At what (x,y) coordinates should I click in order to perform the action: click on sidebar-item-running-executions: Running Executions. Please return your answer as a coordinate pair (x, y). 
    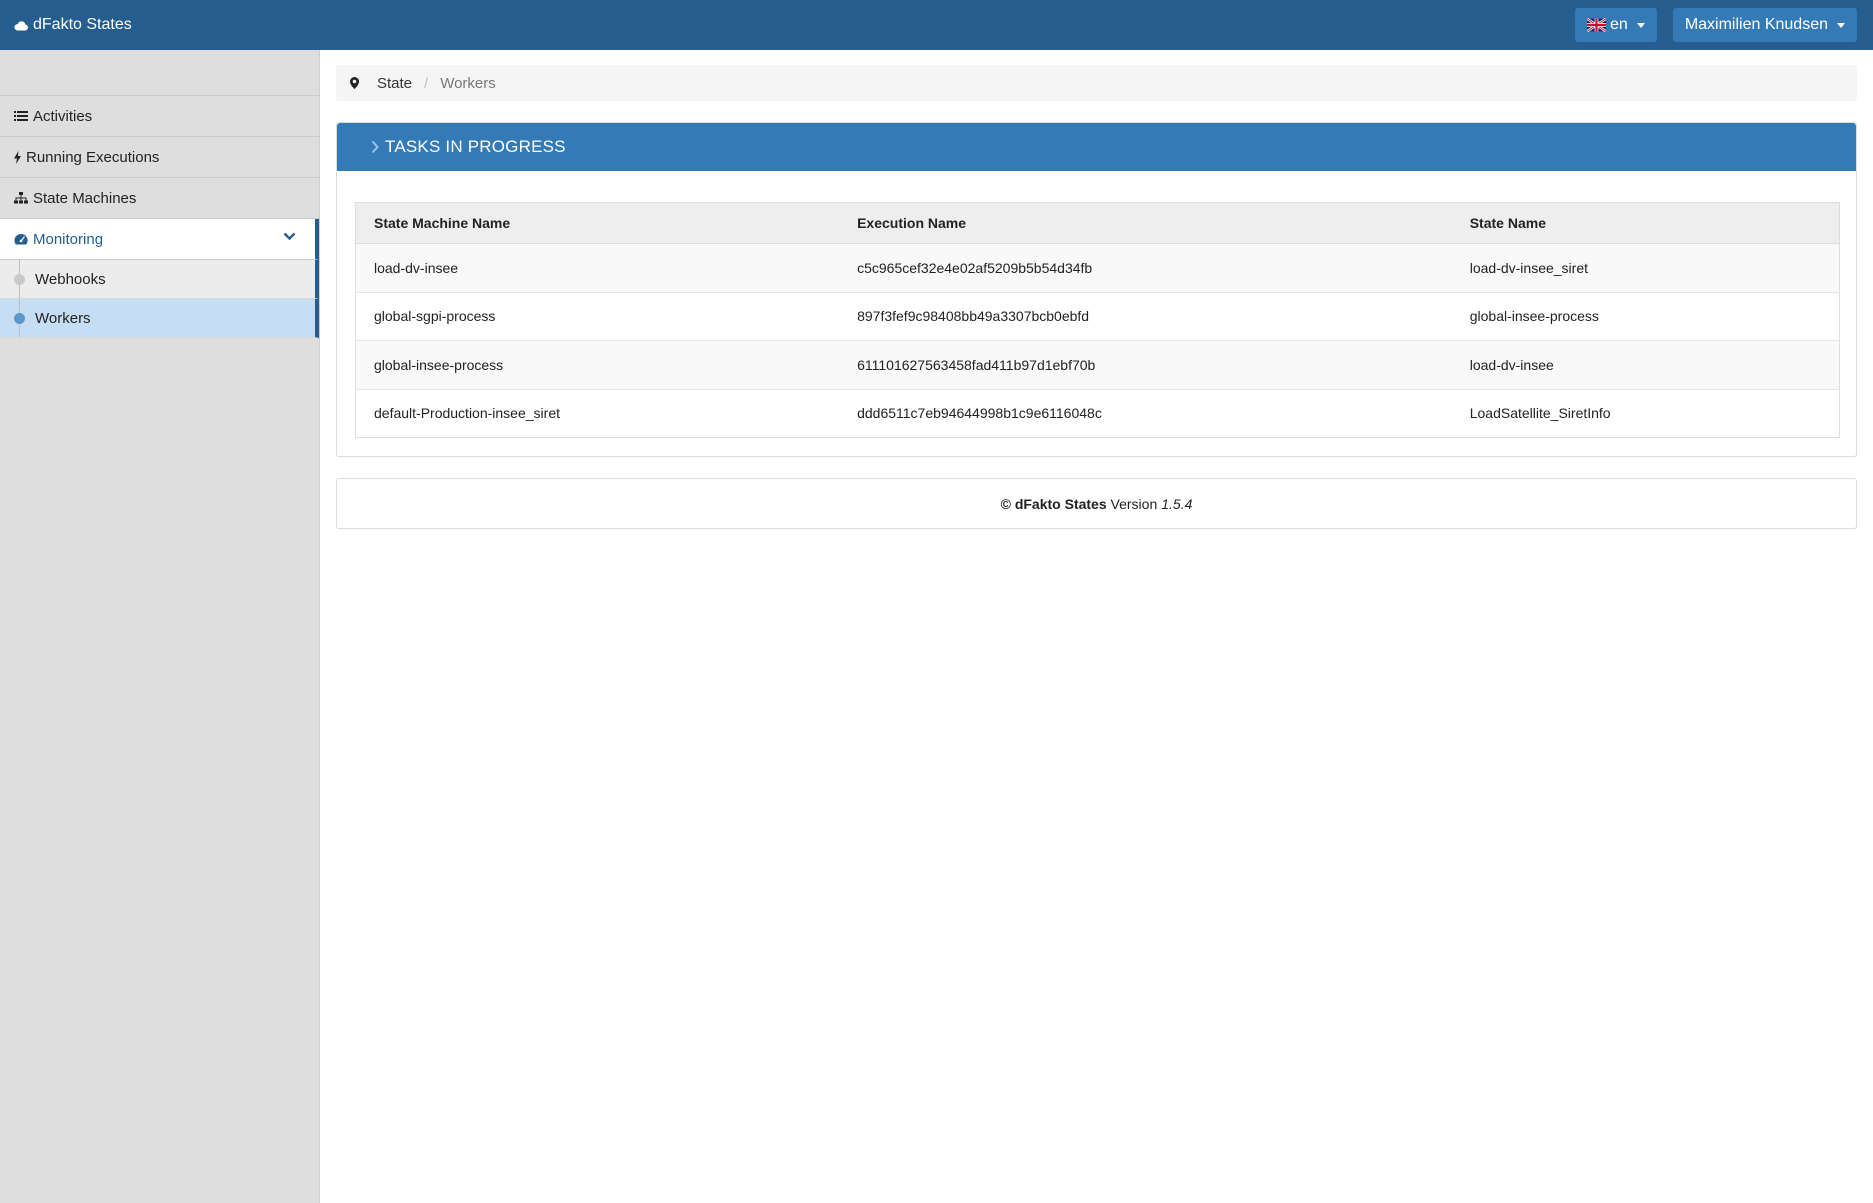
    Looking at the image, I should click on (159, 157).